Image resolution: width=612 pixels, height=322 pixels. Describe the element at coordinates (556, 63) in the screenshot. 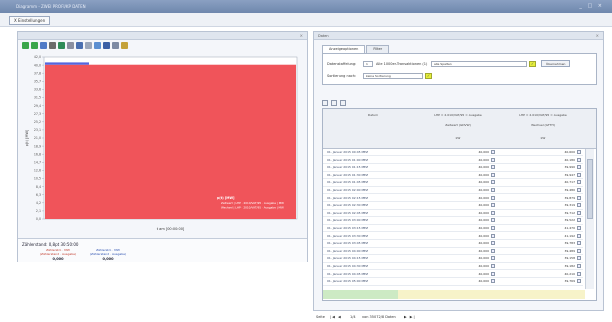

I see `apply-button: Übernehmen` at that location.